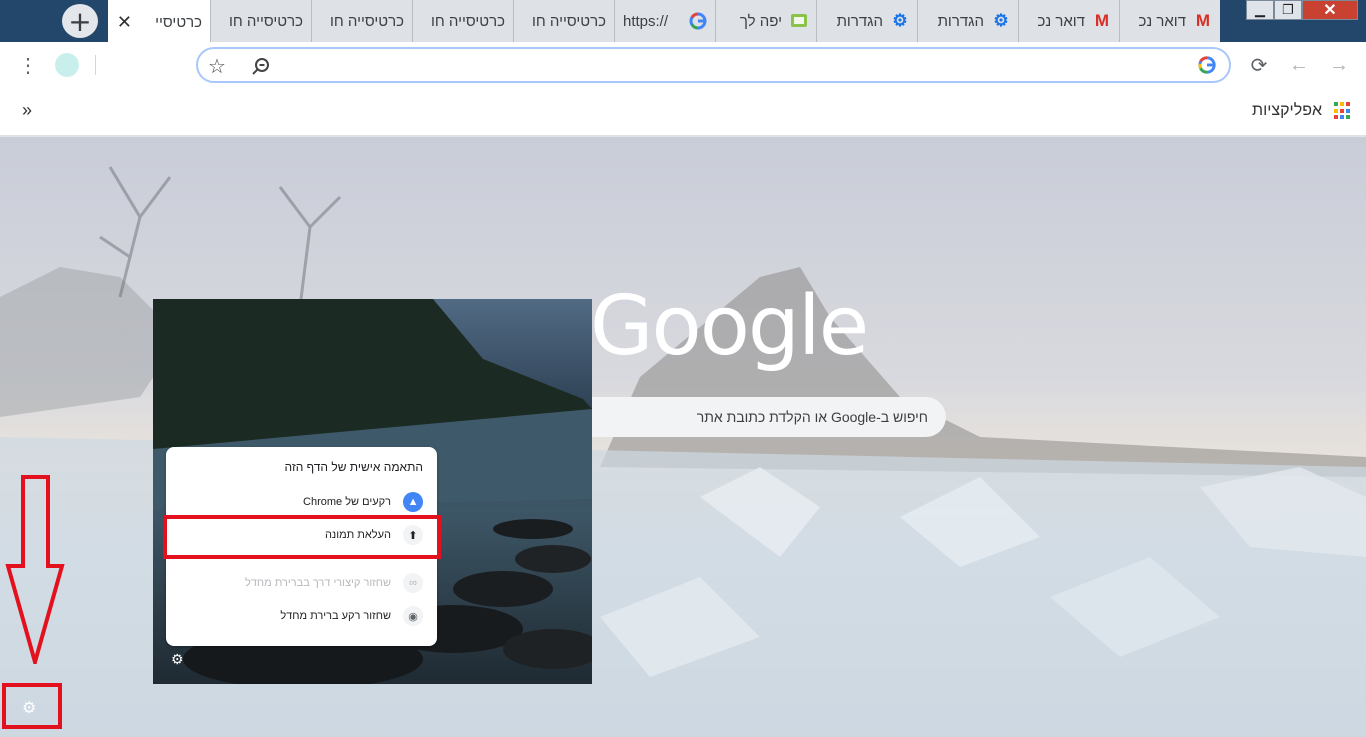  Describe the element at coordinates (413, 502) in the screenshot. I see `mountain-icon: ▲` at that location.